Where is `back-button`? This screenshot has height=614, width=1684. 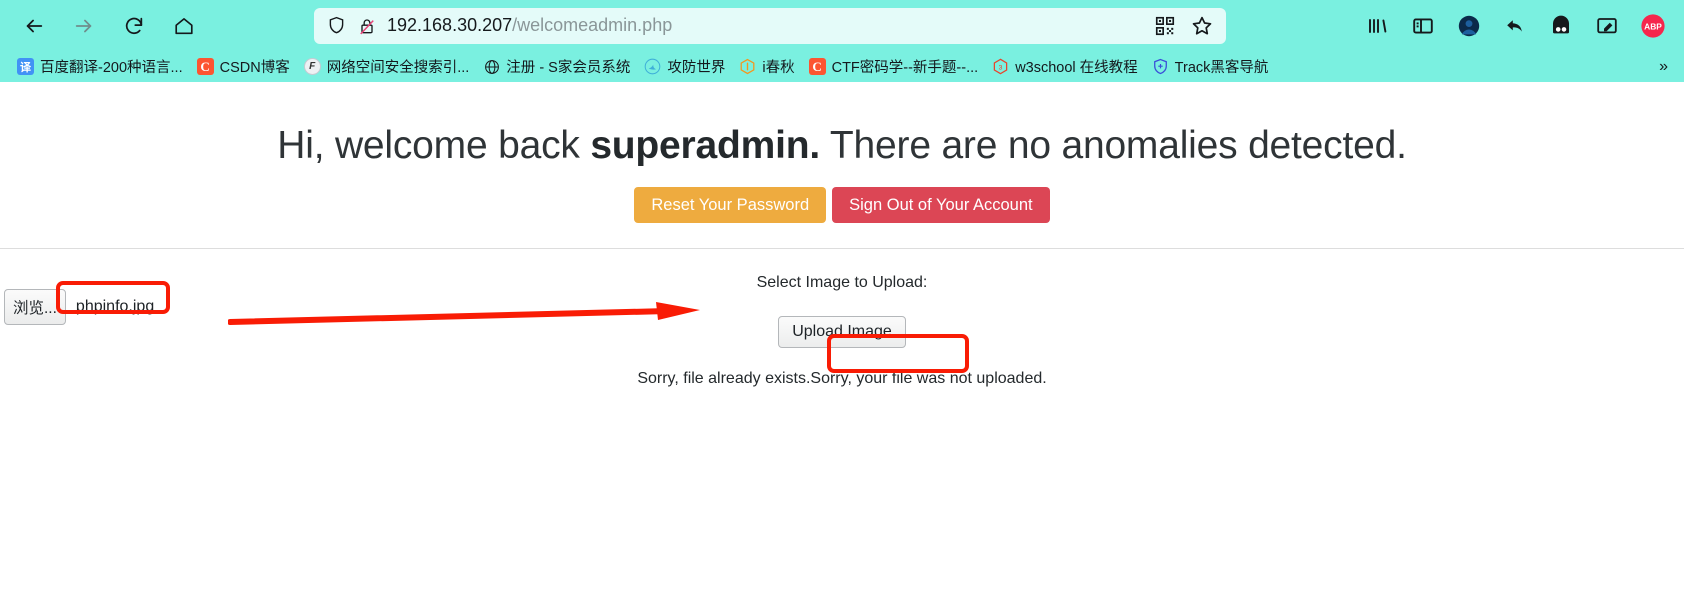 back-button is located at coordinates (34, 26).